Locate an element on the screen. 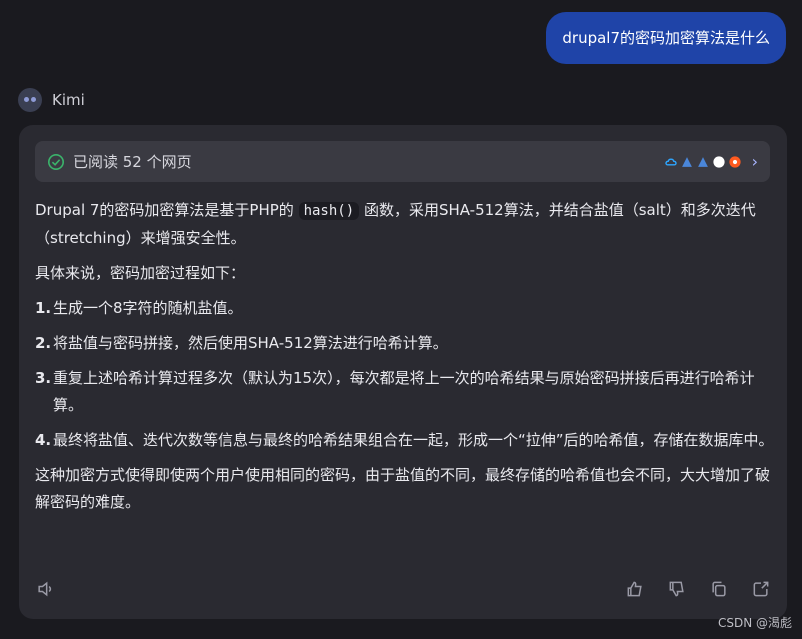 The image size is (802, 639). white-circle-icon is located at coordinates (718, 161).